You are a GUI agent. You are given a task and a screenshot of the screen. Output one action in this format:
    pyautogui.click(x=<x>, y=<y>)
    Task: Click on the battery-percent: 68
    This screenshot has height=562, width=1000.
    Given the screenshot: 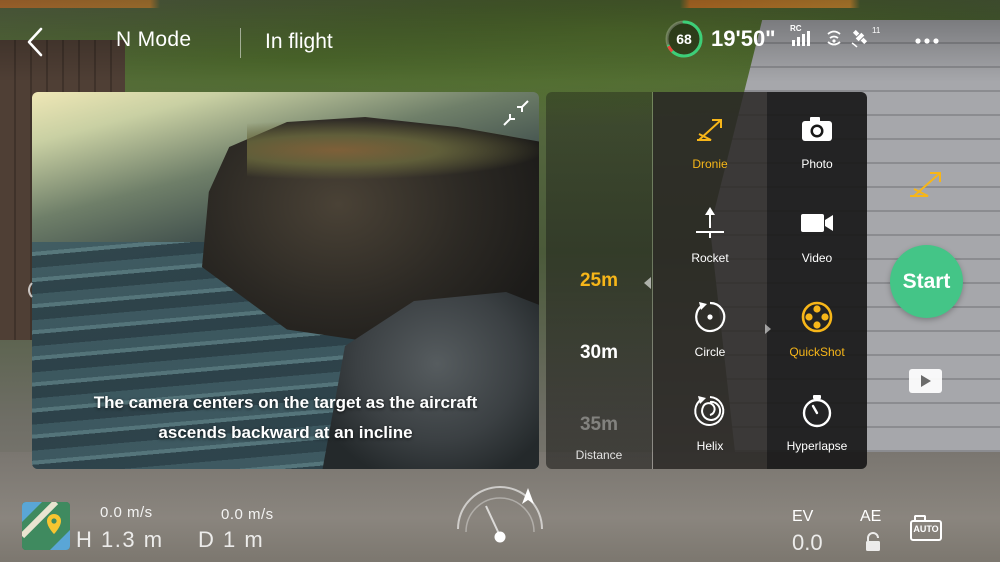 What is the action you would take?
    pyautogui.click(x=684, y=39)
    